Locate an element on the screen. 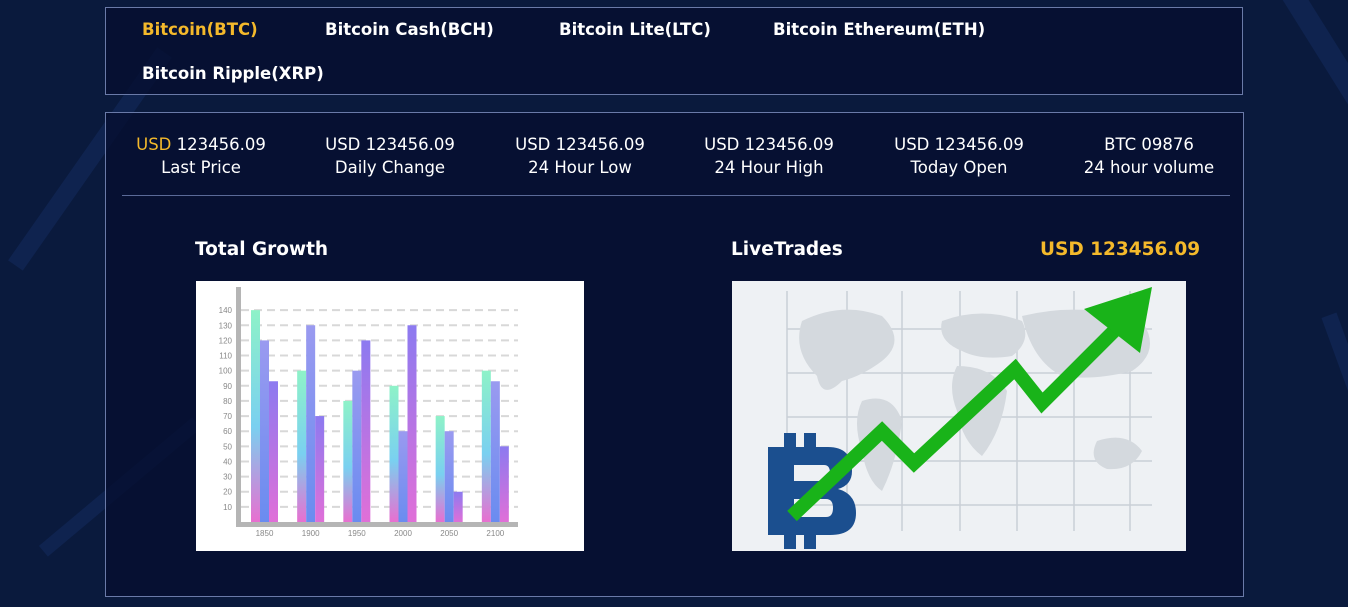 This screenshot has height=607, width=1348. y-tick-label: 100 is located at coordinates (226, 371).